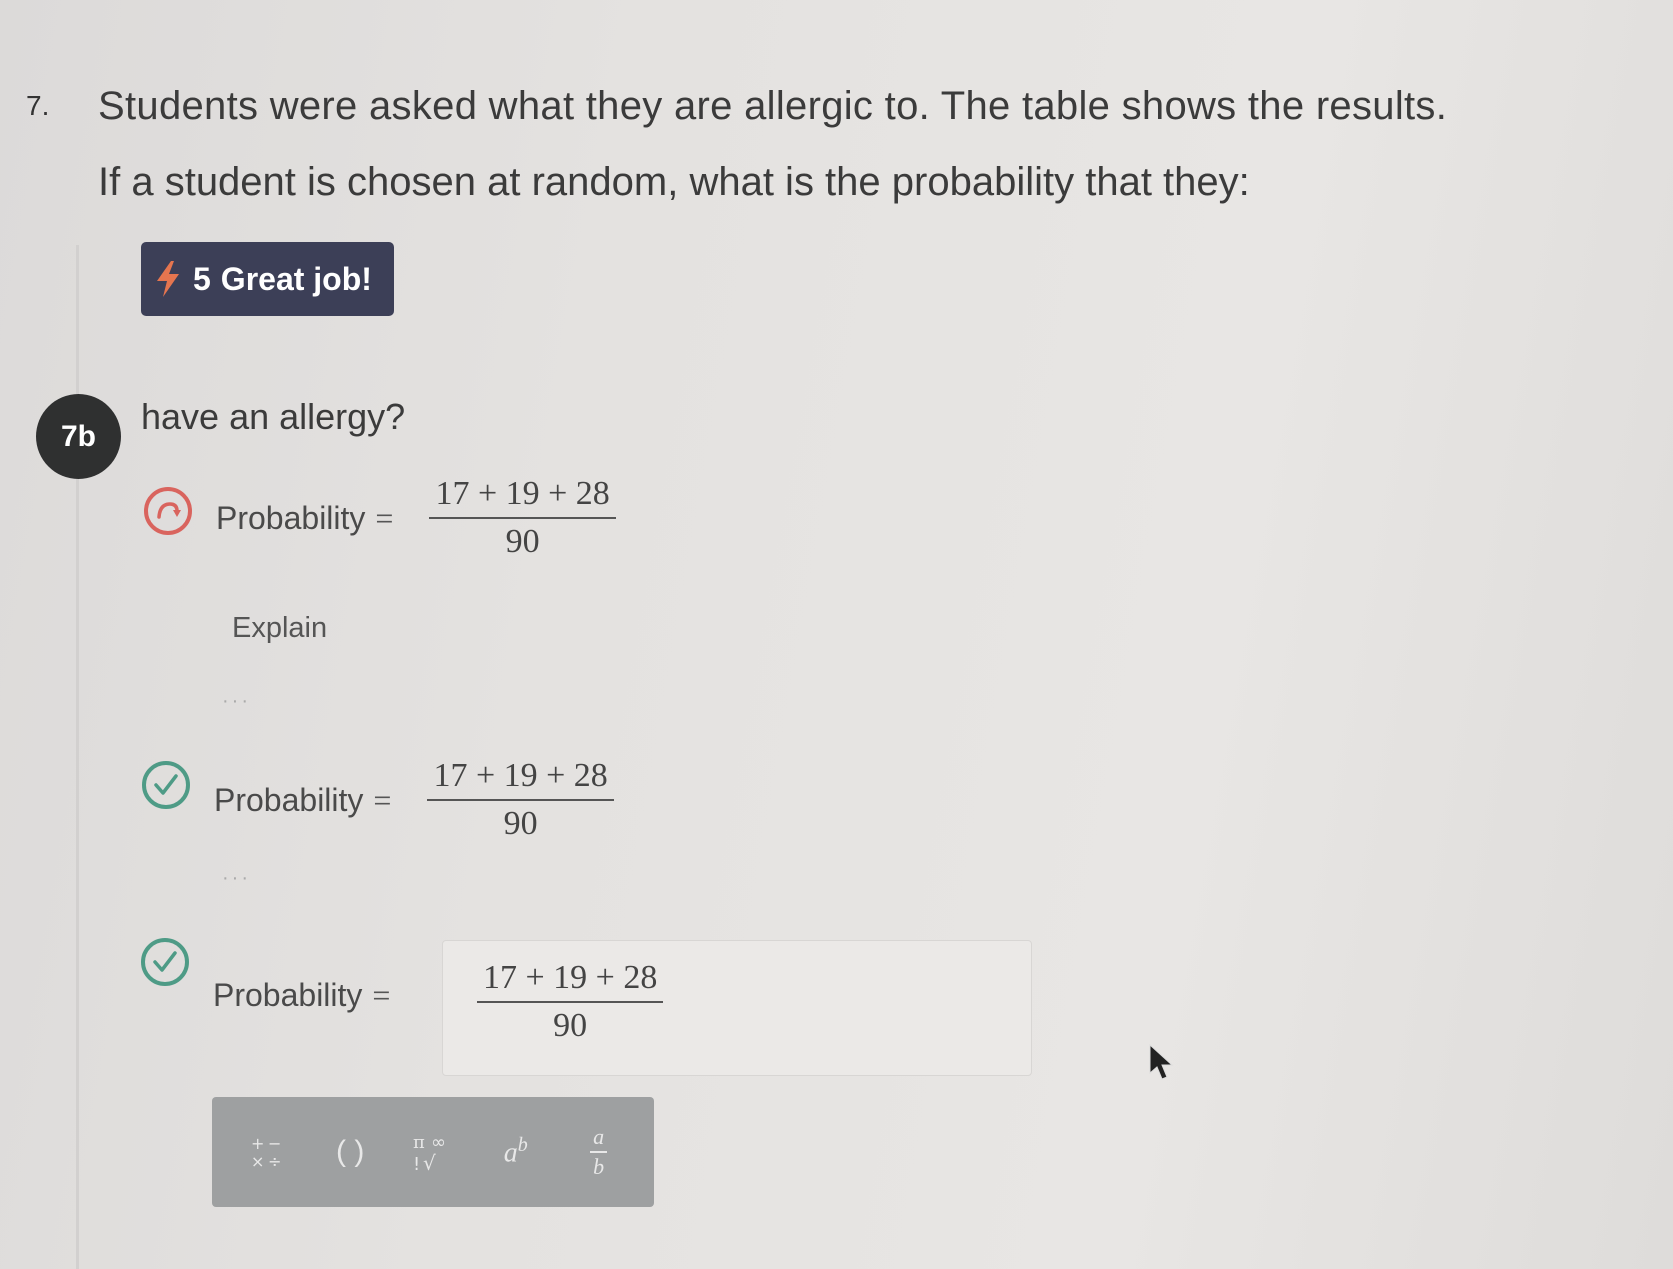 The height and width of the screenshot is (1269, 1673). Describe the element at coordinates (273, 416) in the screenshot. I see `part-prompt: have an allergy?` at that location.